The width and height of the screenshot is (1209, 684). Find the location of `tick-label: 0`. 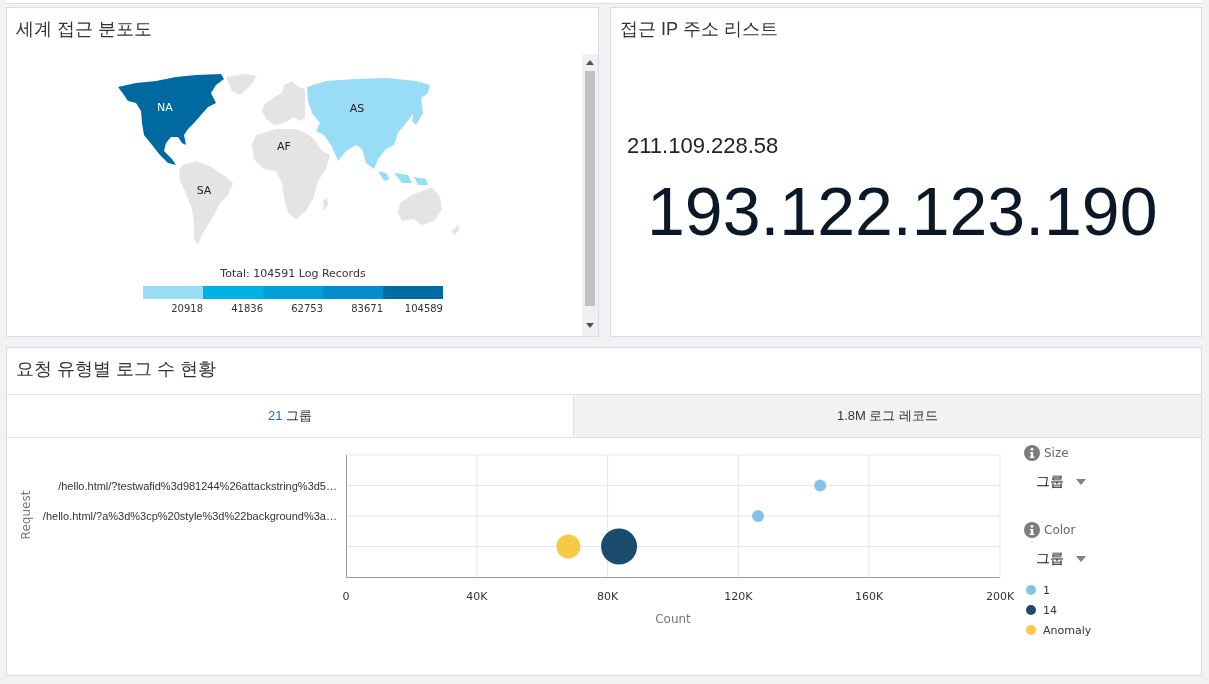

tick-label: 0 is located at coordinates (346, 596).